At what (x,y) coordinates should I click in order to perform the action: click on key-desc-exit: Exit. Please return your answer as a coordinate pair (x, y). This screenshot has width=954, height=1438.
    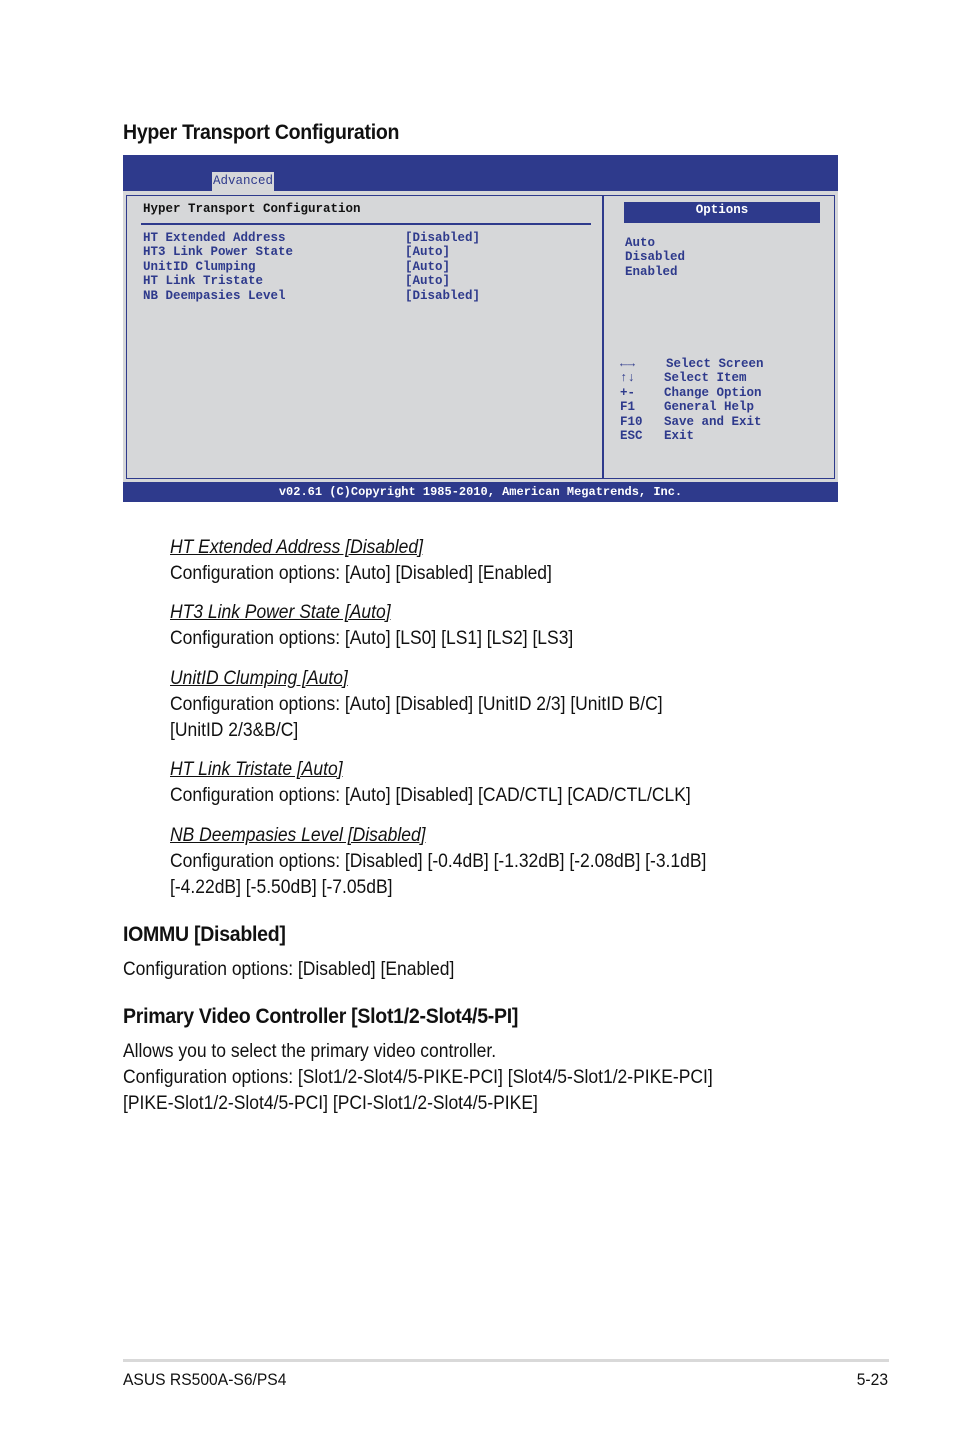
    Looking at the image, I should click on (679, 436).